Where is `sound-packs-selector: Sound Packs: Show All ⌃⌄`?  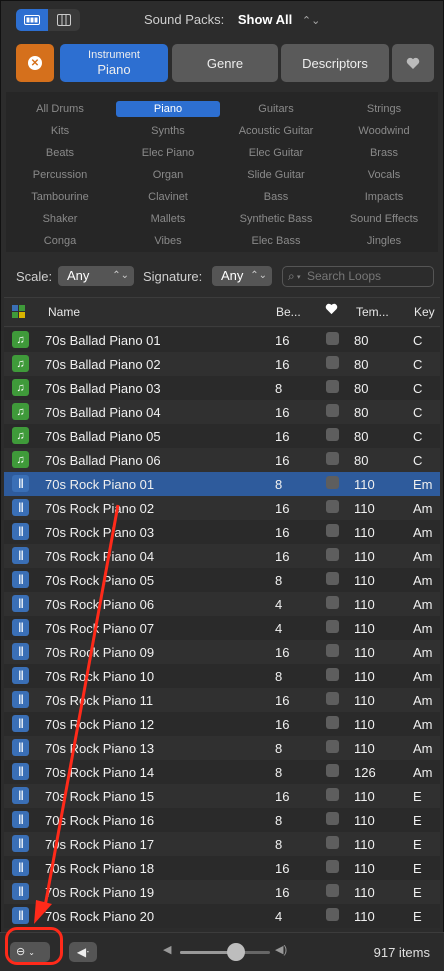
sound-packs-selector: Sound Packs: Show All ⌃⌄ is located at coordinates (232, 19).